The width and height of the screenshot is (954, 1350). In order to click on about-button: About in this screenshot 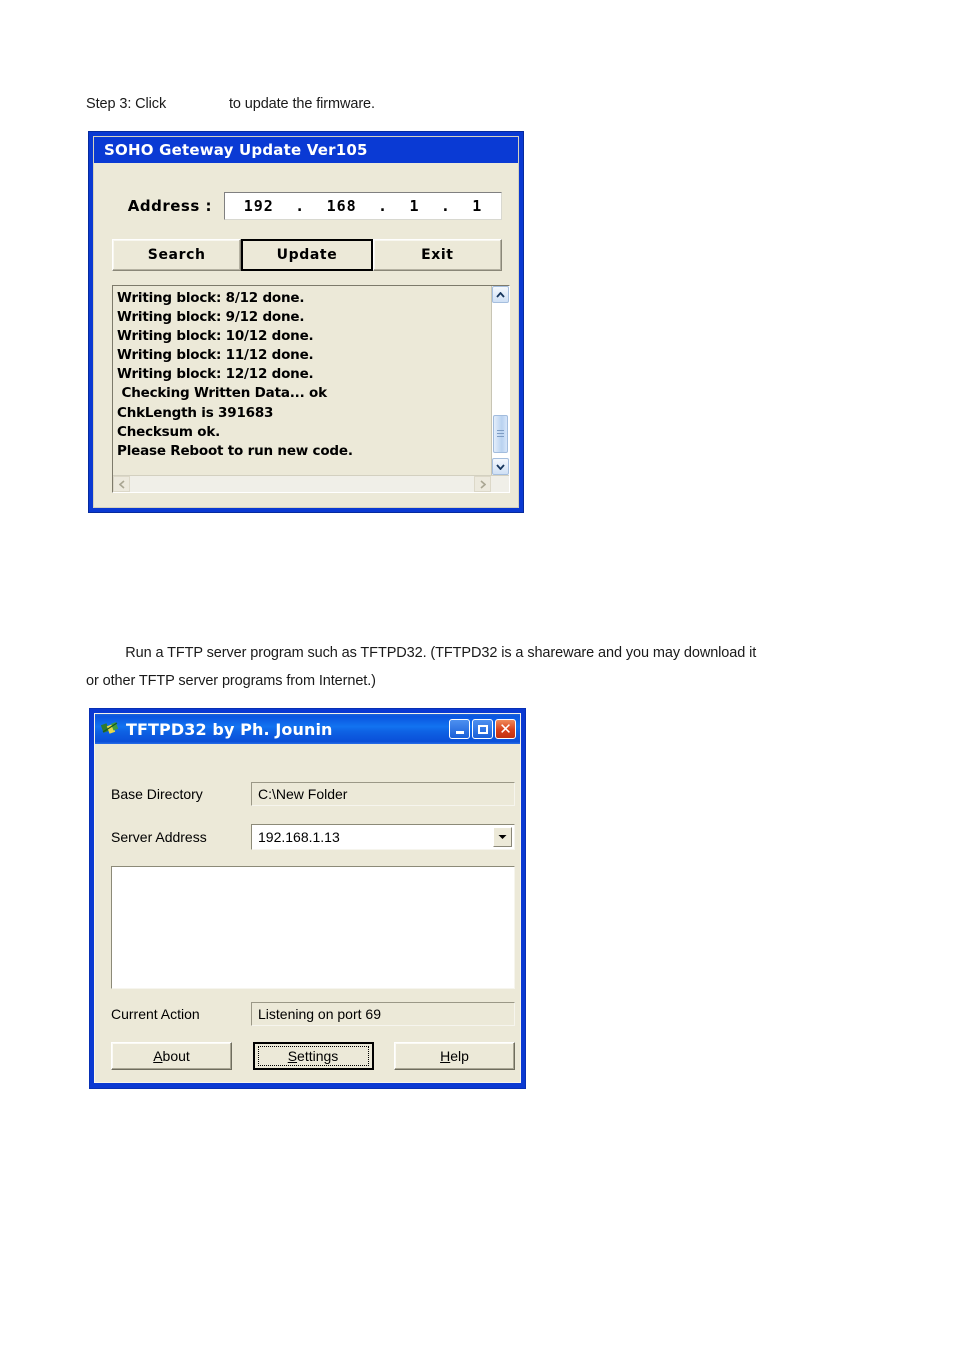, I will do `click(171, 1056)`.